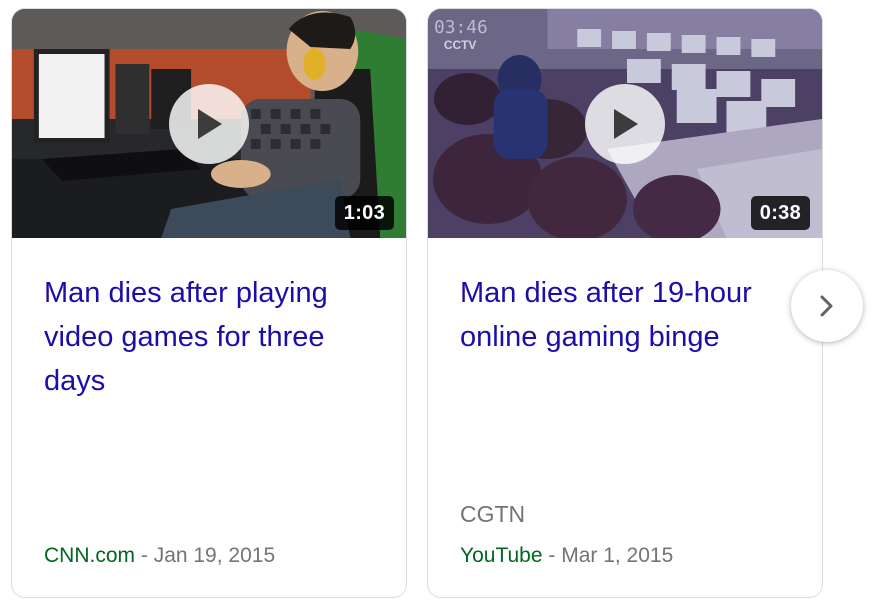 This screenshot has height=608, width=880. I want to click on video-date: Jan 19, 2015, so click(214, 555).